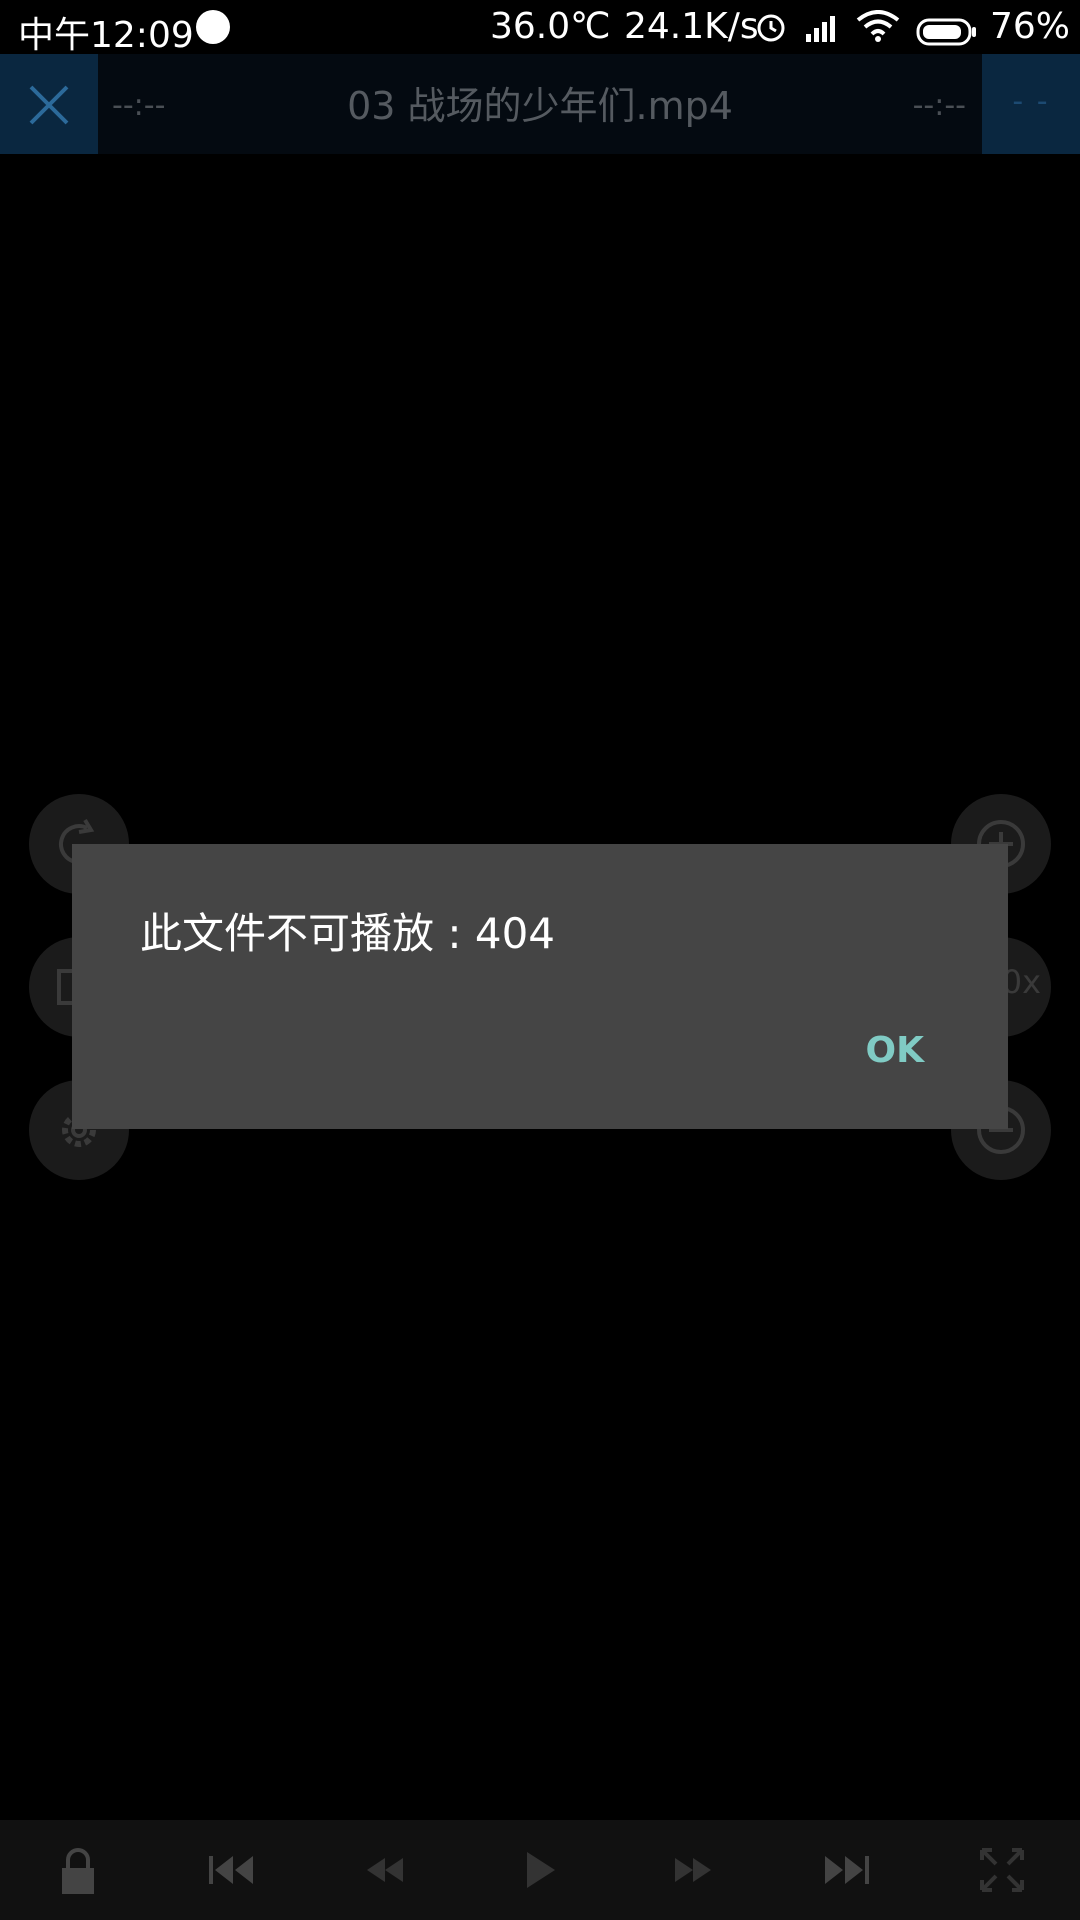 The height and width of the screenshot is (1920, 1080). Describe the element at coordinates (385, 1870) in the screenshot. I see `rewind-icon` at that location.